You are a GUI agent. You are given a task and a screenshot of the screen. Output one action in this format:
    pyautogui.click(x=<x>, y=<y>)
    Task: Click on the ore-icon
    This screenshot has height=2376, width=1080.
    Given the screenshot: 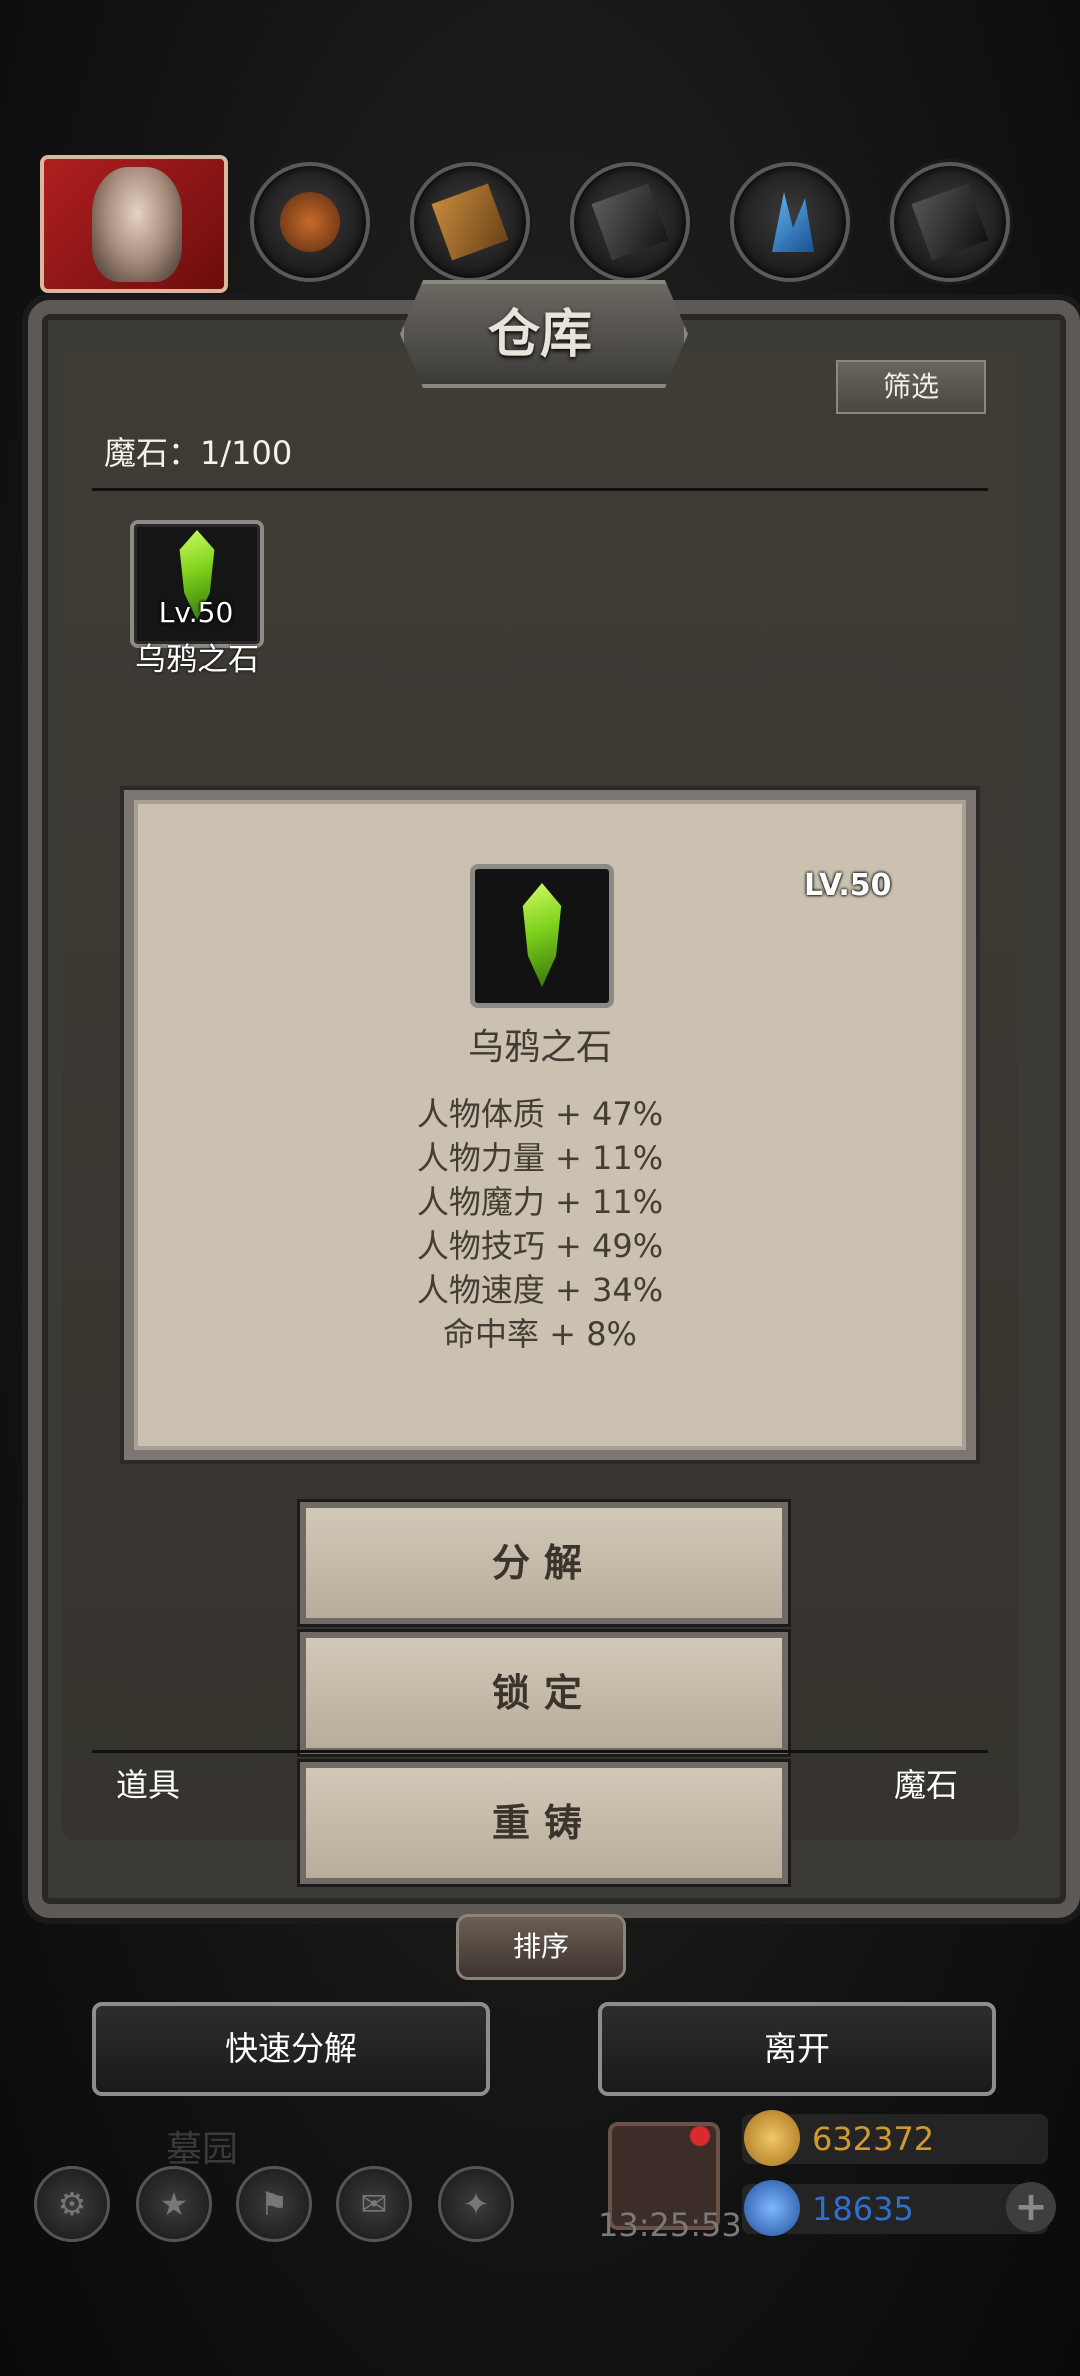 What is the action you would take?
    pyautogui.click(x=310, y=222)
    